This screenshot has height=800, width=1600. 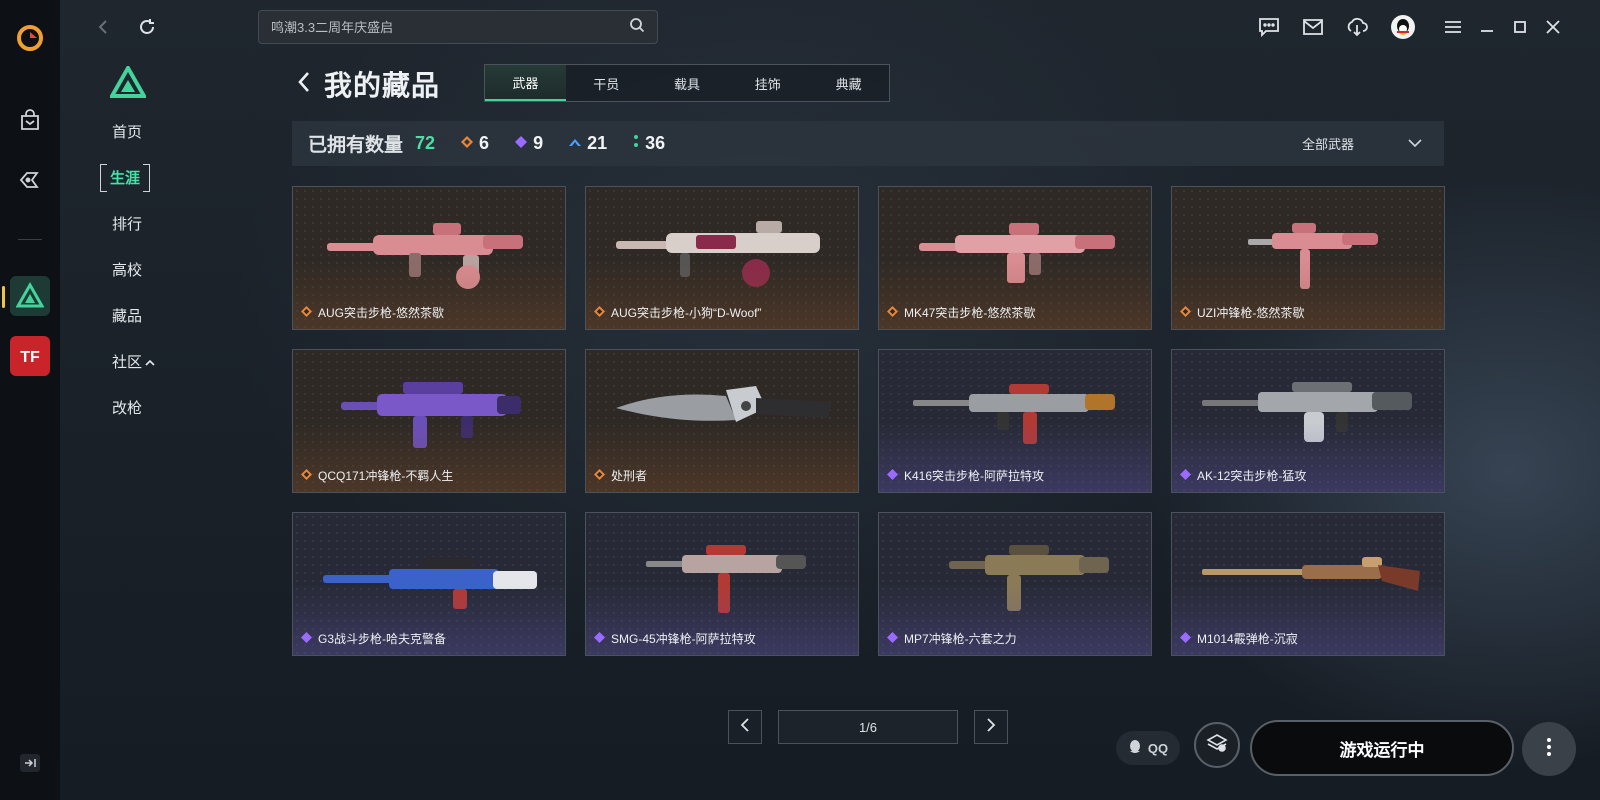 I want to click on card-name: 处刑者, so click(x=620, y=475).